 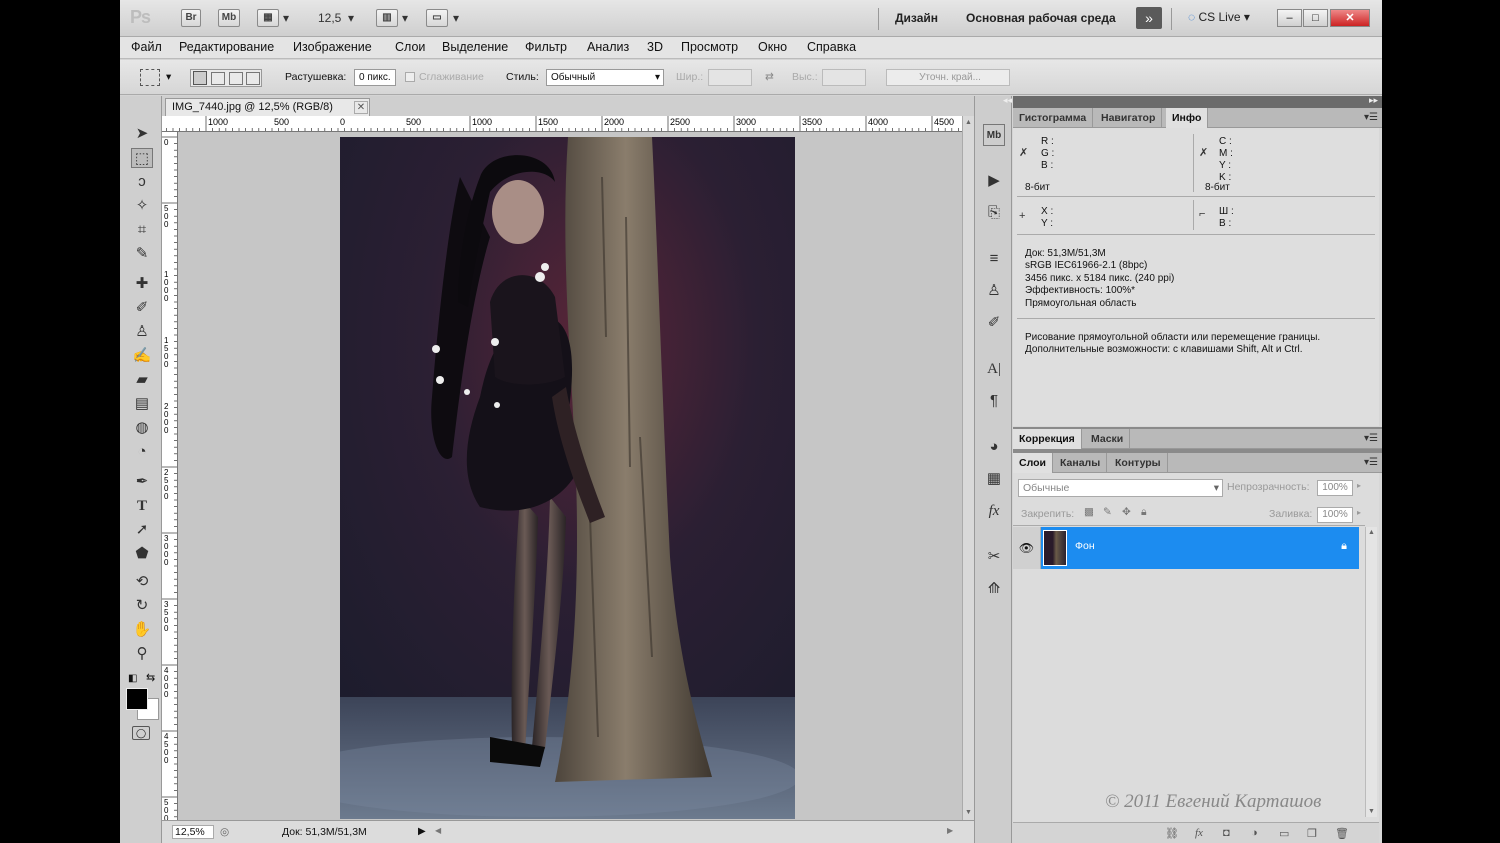 What do you see at coordinates (1149, 18) in the screenshot?
I see `more-workspaces-button: »` at bounding box center [1149, 18].